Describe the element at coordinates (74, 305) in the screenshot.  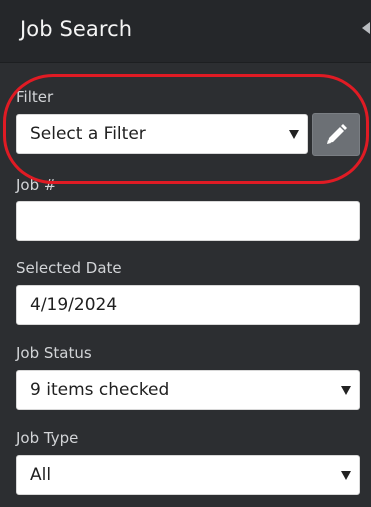
I see `selected-date-value: 4/19/2024` at that location.